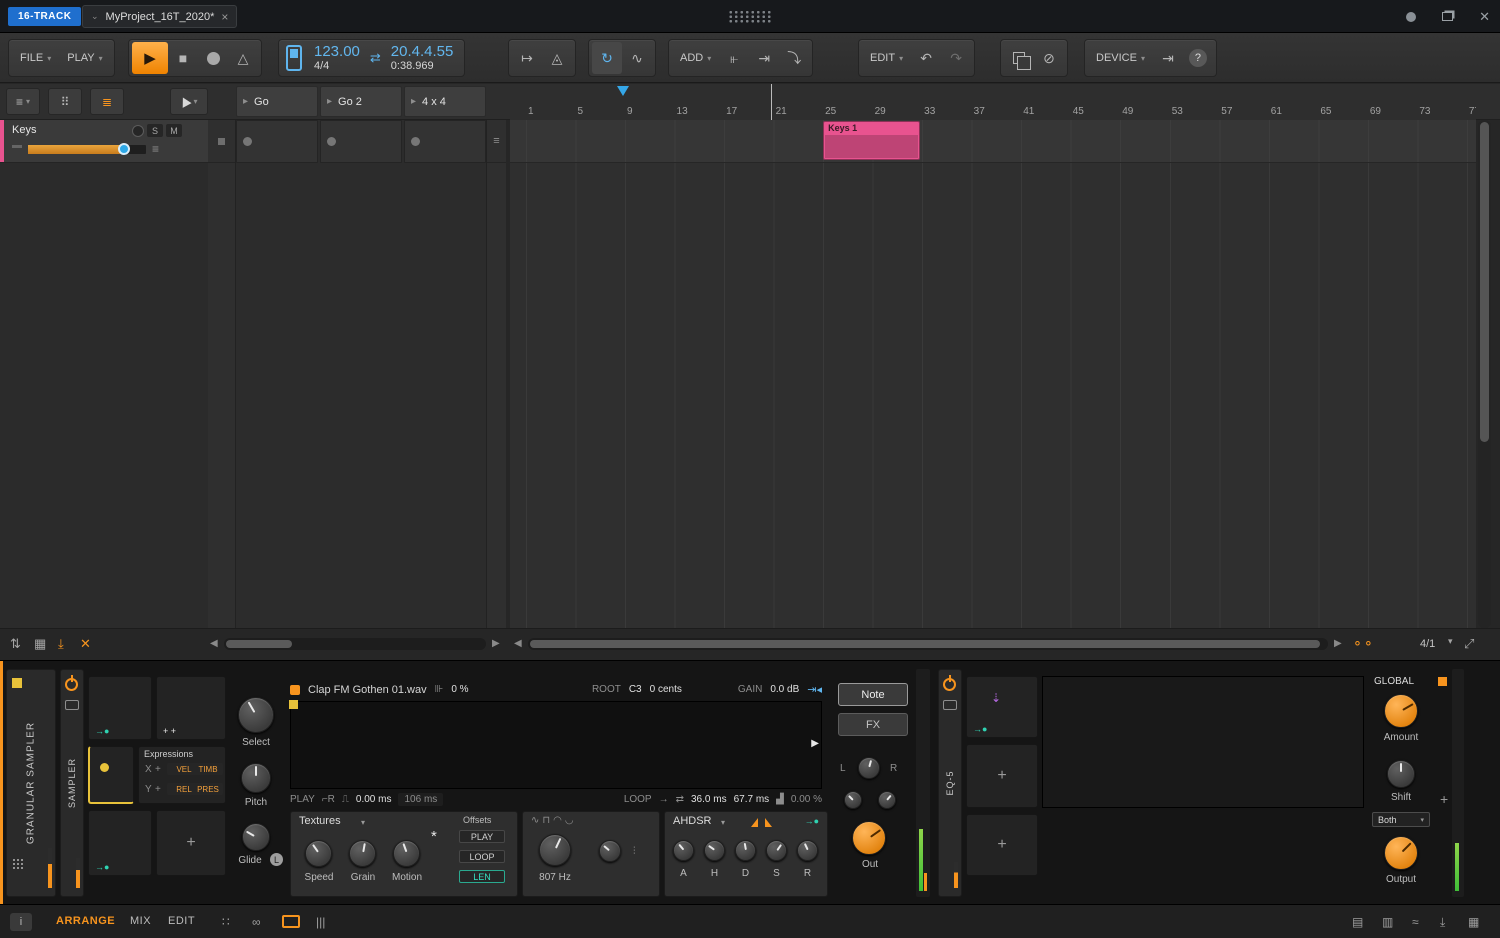 This screenshot has height=938, width=1500. What do you see at coordinates (950, 705) in the screenshot?
I see `eq-monitor-icon` at bounding box center [950, 705].